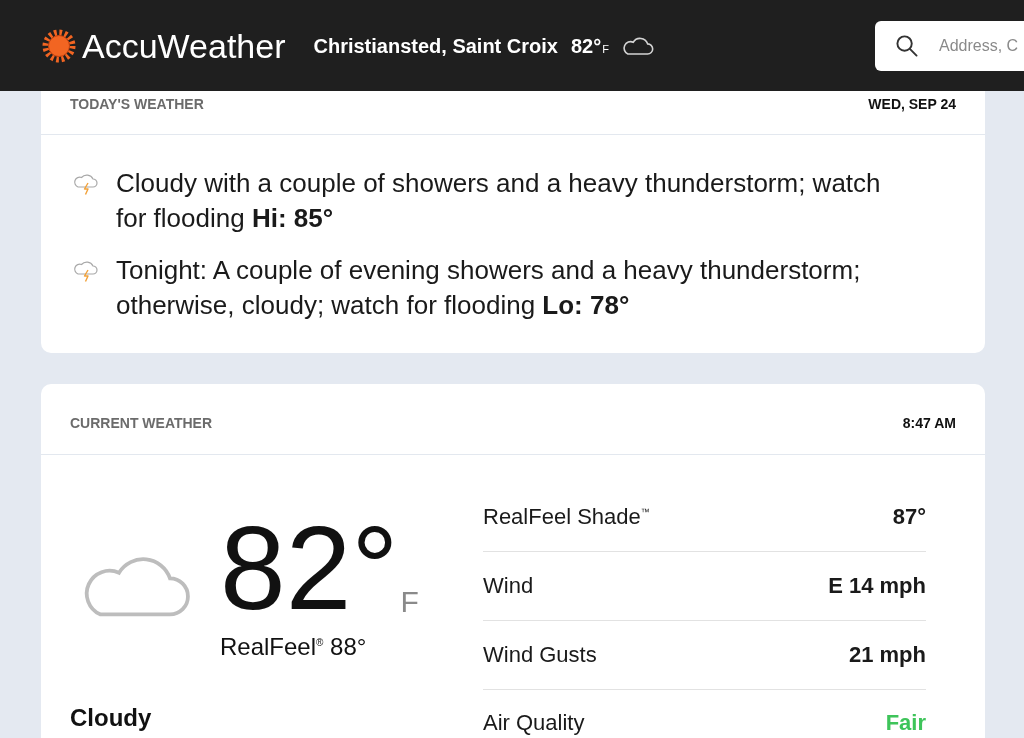 The image size is (1024, 738). What do you see at coordinates (137, 104) in the screenshot?
I see `section-title: TODAY'S WEATHER` at bounding box center [137, 104].